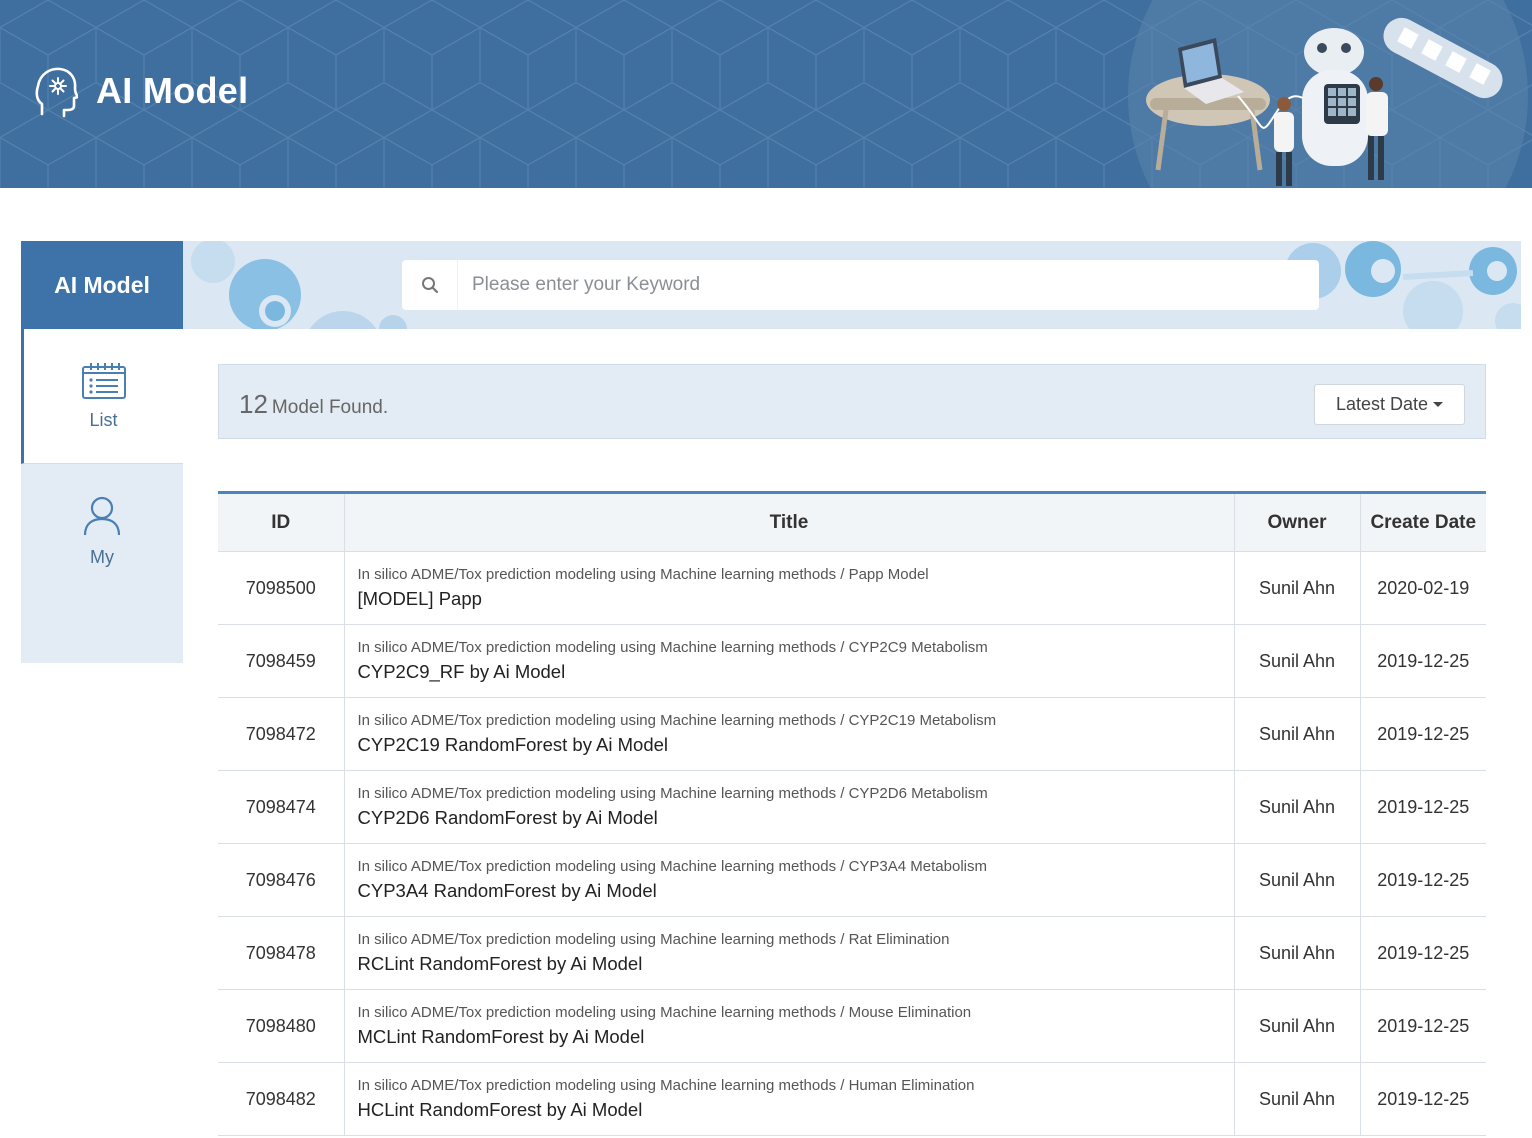  What do you see at coordinates (796, 818) in the screenshot?
I see `model-title-link: CYP2D6 RandomForest by Ai Model` at bounding box center [796, 818].